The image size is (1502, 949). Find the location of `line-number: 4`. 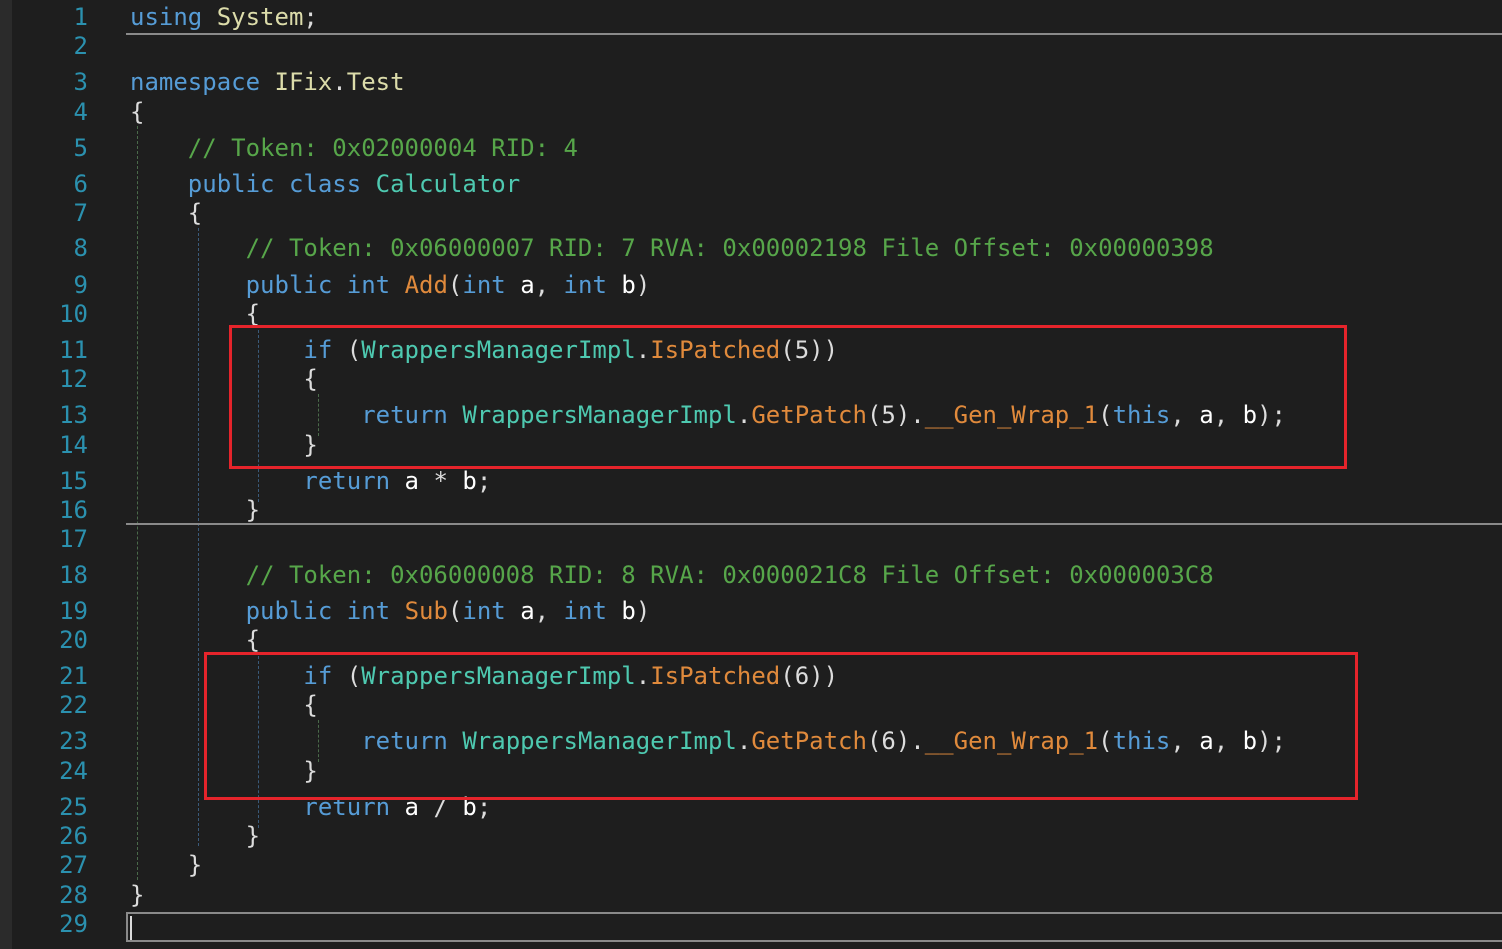

line-number: 4 is located at coordinates (80, 112).